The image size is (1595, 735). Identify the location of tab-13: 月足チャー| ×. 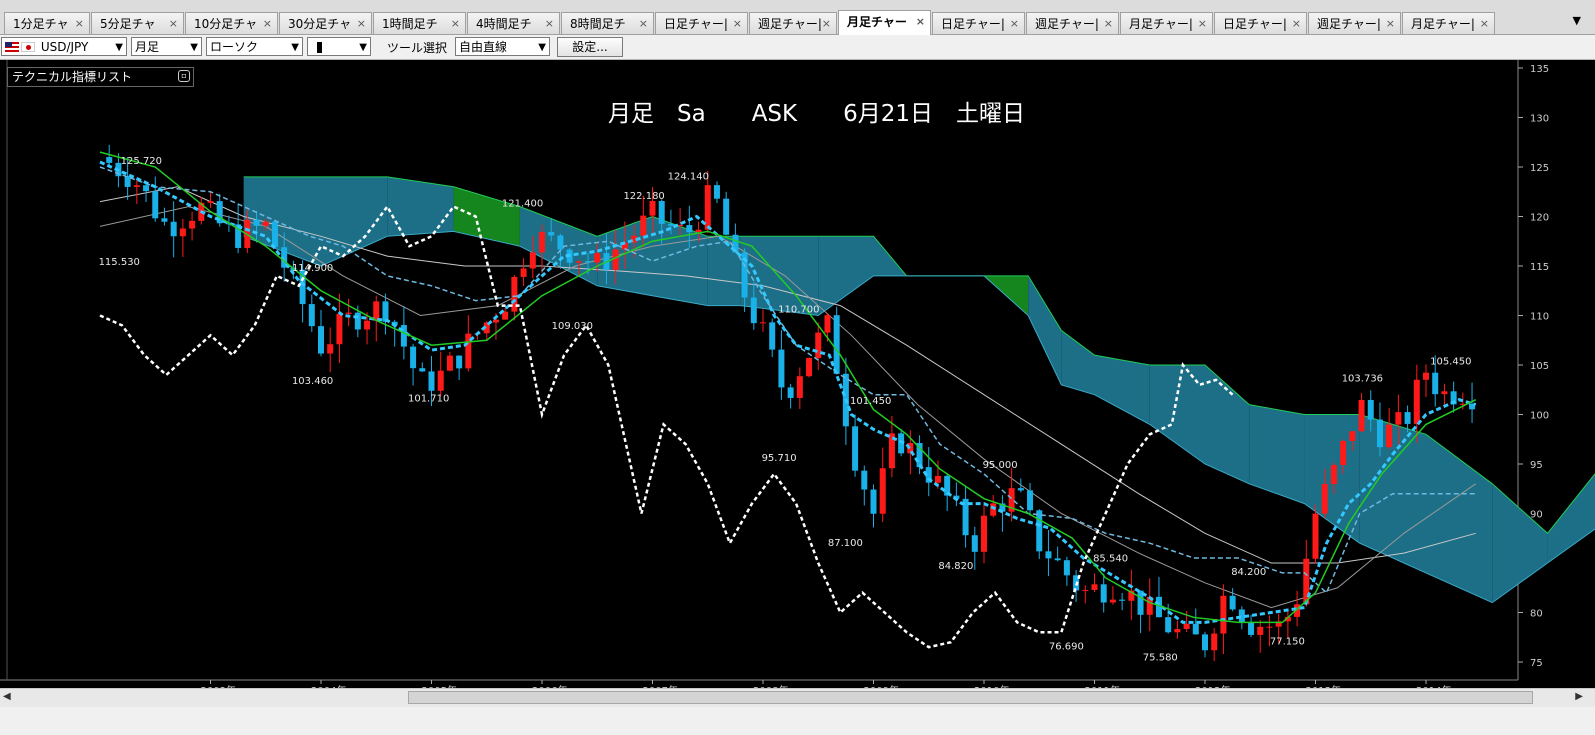
(1166, 23).